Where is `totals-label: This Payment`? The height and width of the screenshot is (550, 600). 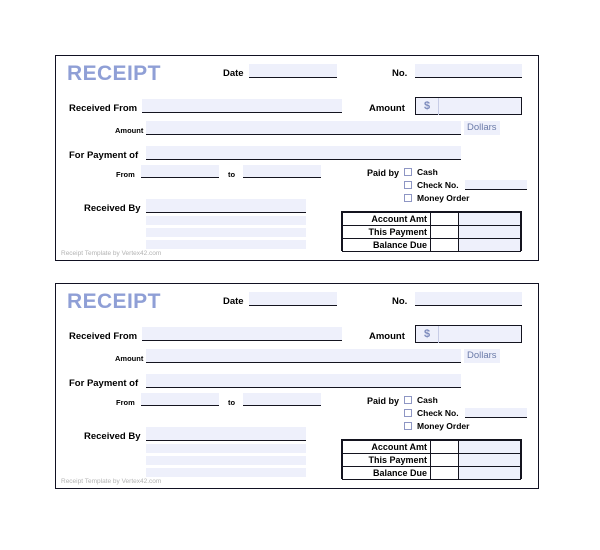
totals-label: This Payment is located at coordinates (386, 232).